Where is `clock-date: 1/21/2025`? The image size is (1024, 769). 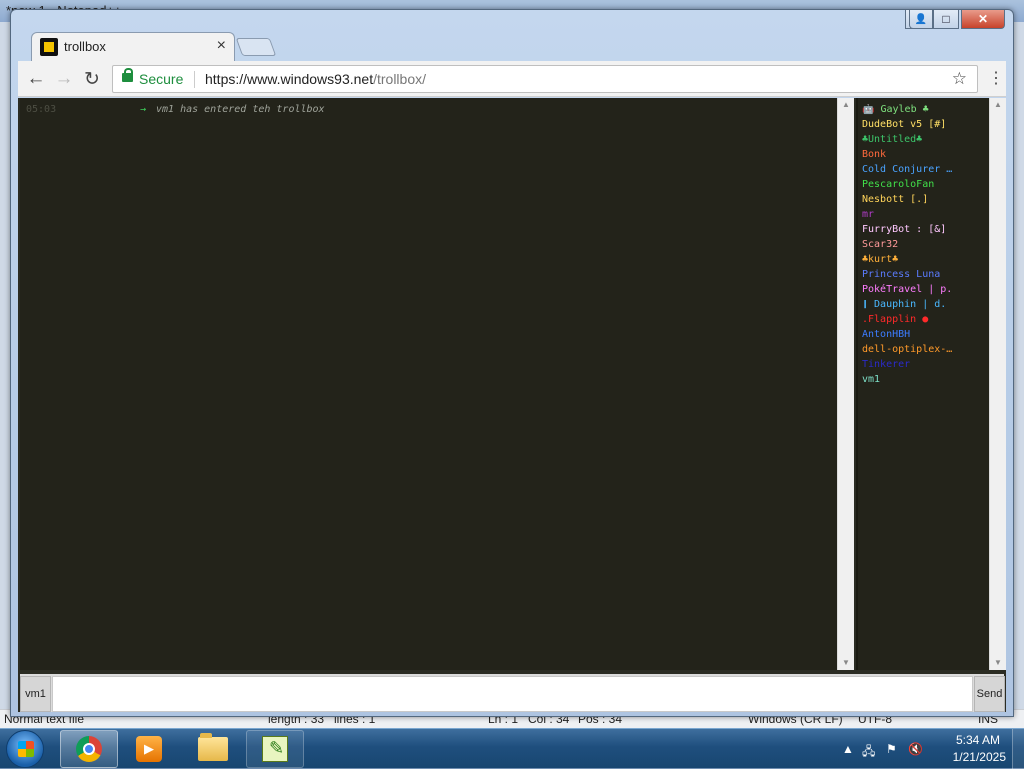 clock-date: 1/21/2025 is located at coordinates (979, 757).